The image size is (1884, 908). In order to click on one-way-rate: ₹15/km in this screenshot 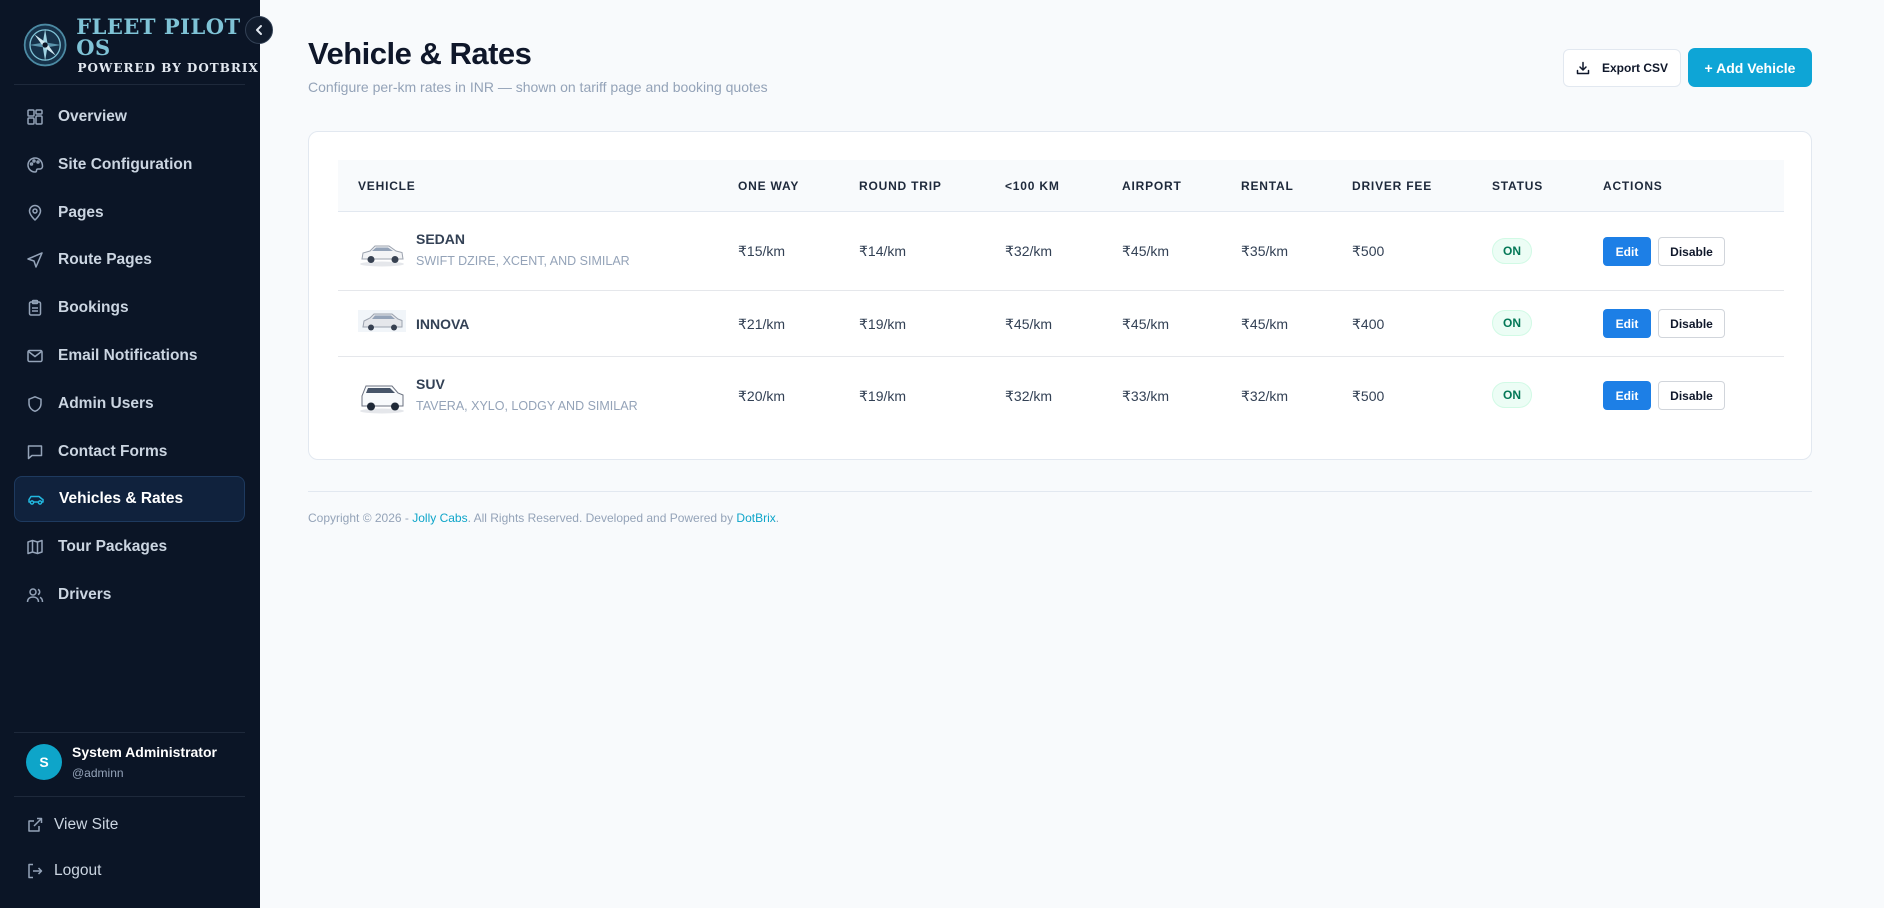, I will do `click(762, 251)`.